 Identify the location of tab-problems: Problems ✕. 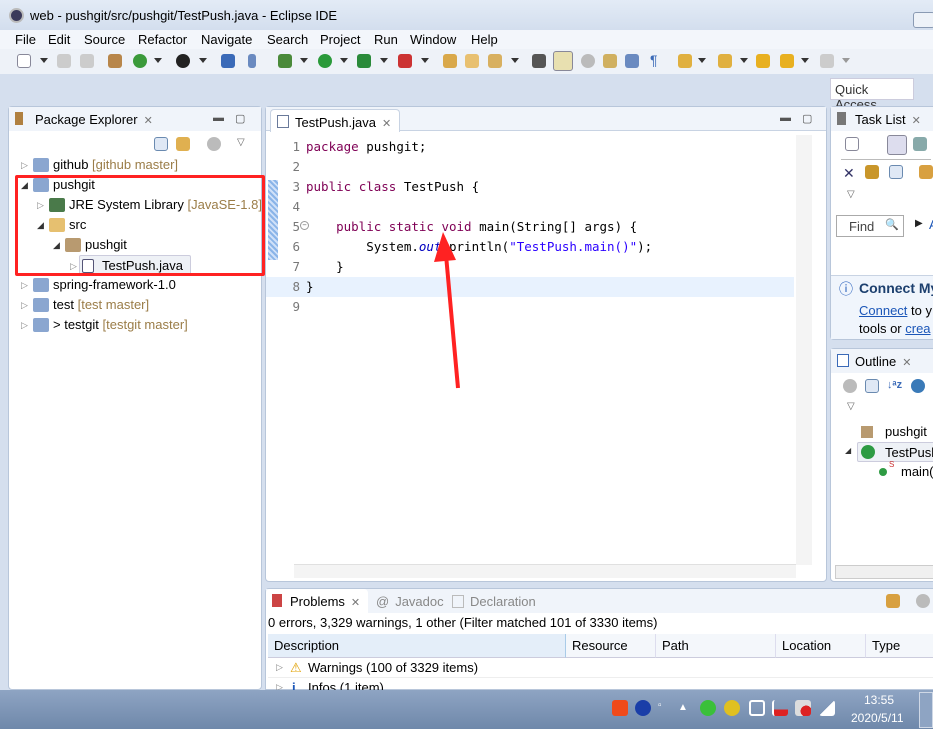
(317, 601).